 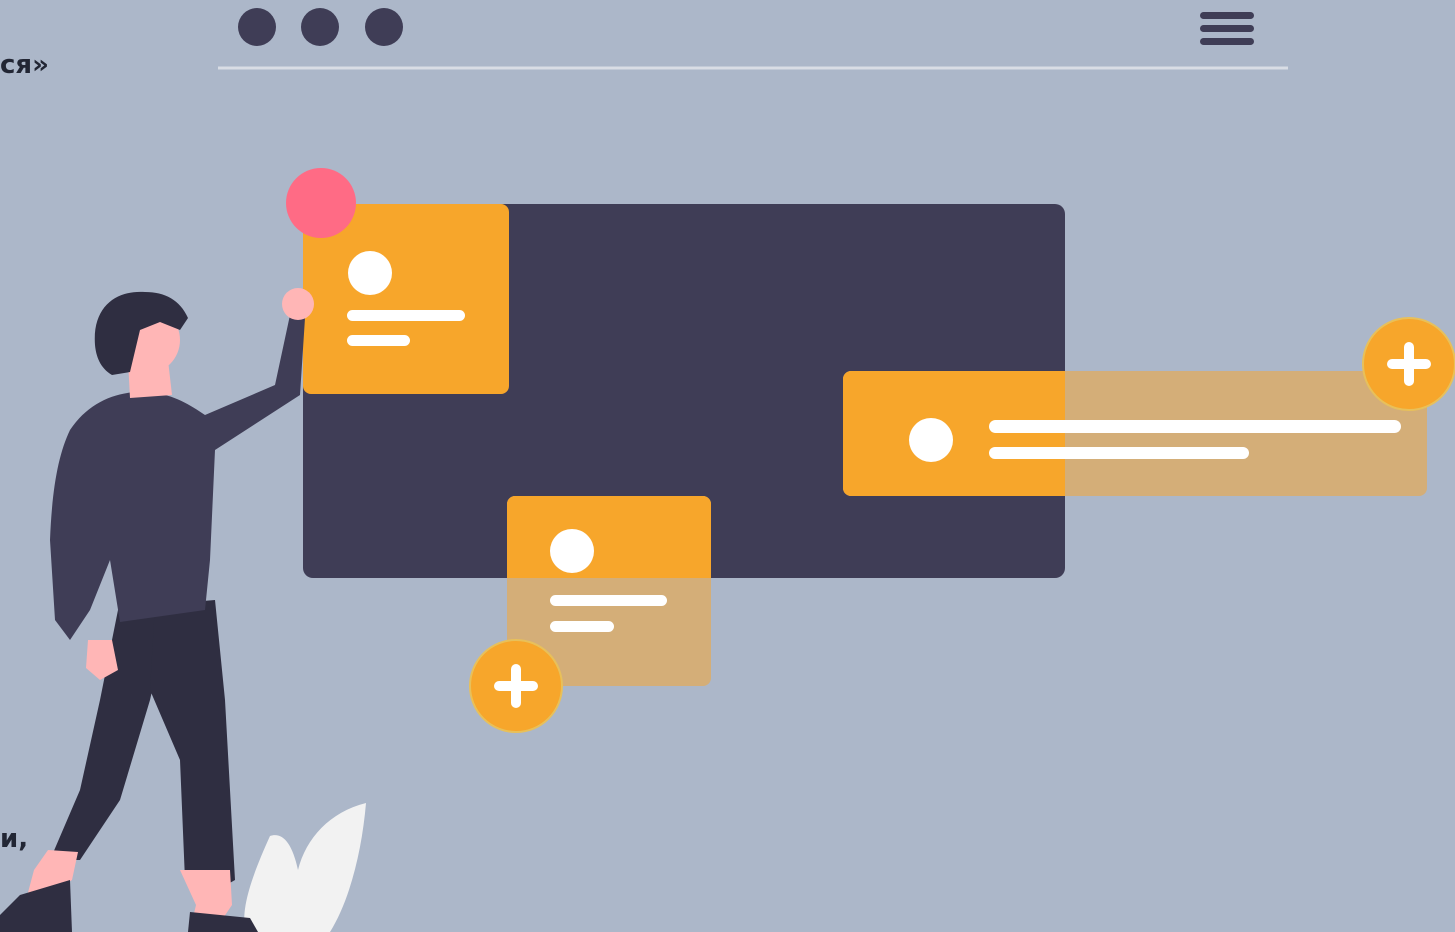 I want to click on window-controls-dots, so click(x=320, y=27).